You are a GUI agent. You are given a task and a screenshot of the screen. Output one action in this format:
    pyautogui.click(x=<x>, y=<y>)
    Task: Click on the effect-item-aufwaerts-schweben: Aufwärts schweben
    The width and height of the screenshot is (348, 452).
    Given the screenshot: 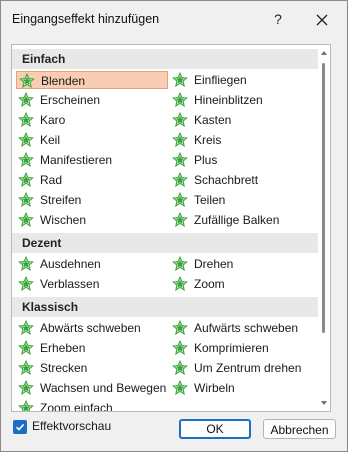 What is the action you would take?
    pyautogui.click(x=244, y=328)
    